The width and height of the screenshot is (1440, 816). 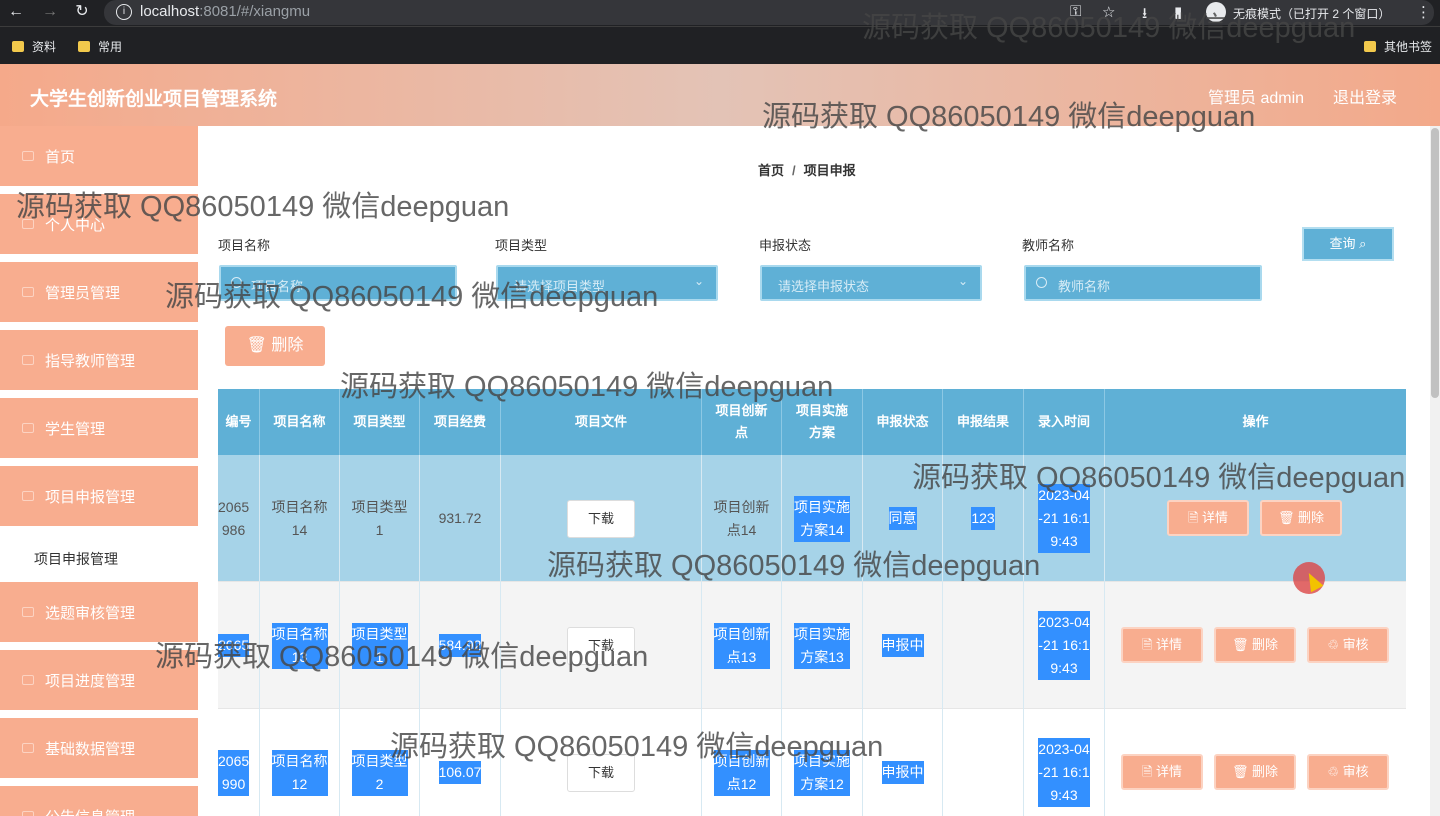 I want to click on sidebar-item-progress: 项目进度管理, so click(x=99, y=681).